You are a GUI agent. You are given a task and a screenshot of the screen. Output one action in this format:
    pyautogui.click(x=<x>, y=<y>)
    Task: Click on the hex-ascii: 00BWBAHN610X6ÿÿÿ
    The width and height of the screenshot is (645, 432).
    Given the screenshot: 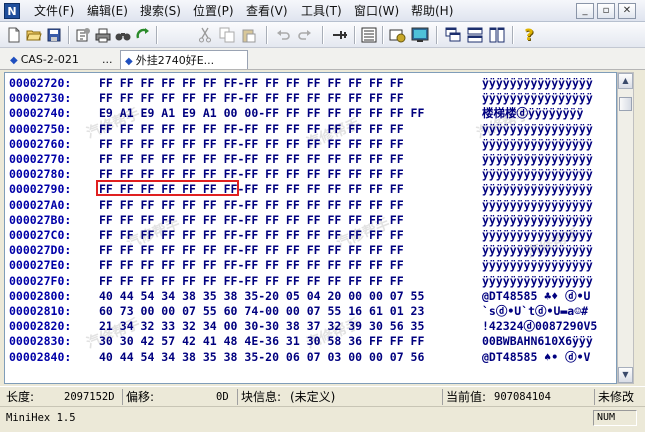 What is the action you would take?
    pyautogui.click(x=537, y=341)
    